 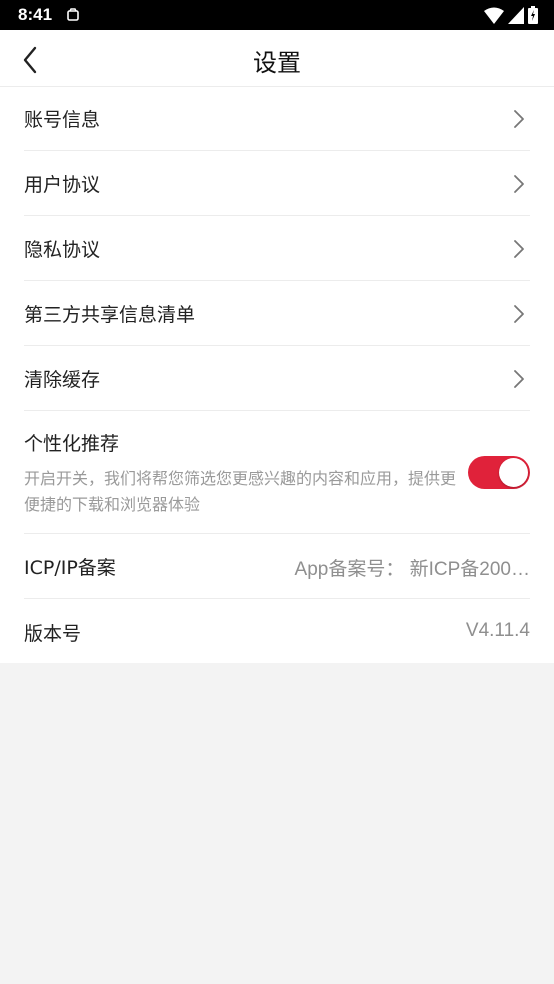 I want to click on status-time: 8:41, so click(x=35, y=14).